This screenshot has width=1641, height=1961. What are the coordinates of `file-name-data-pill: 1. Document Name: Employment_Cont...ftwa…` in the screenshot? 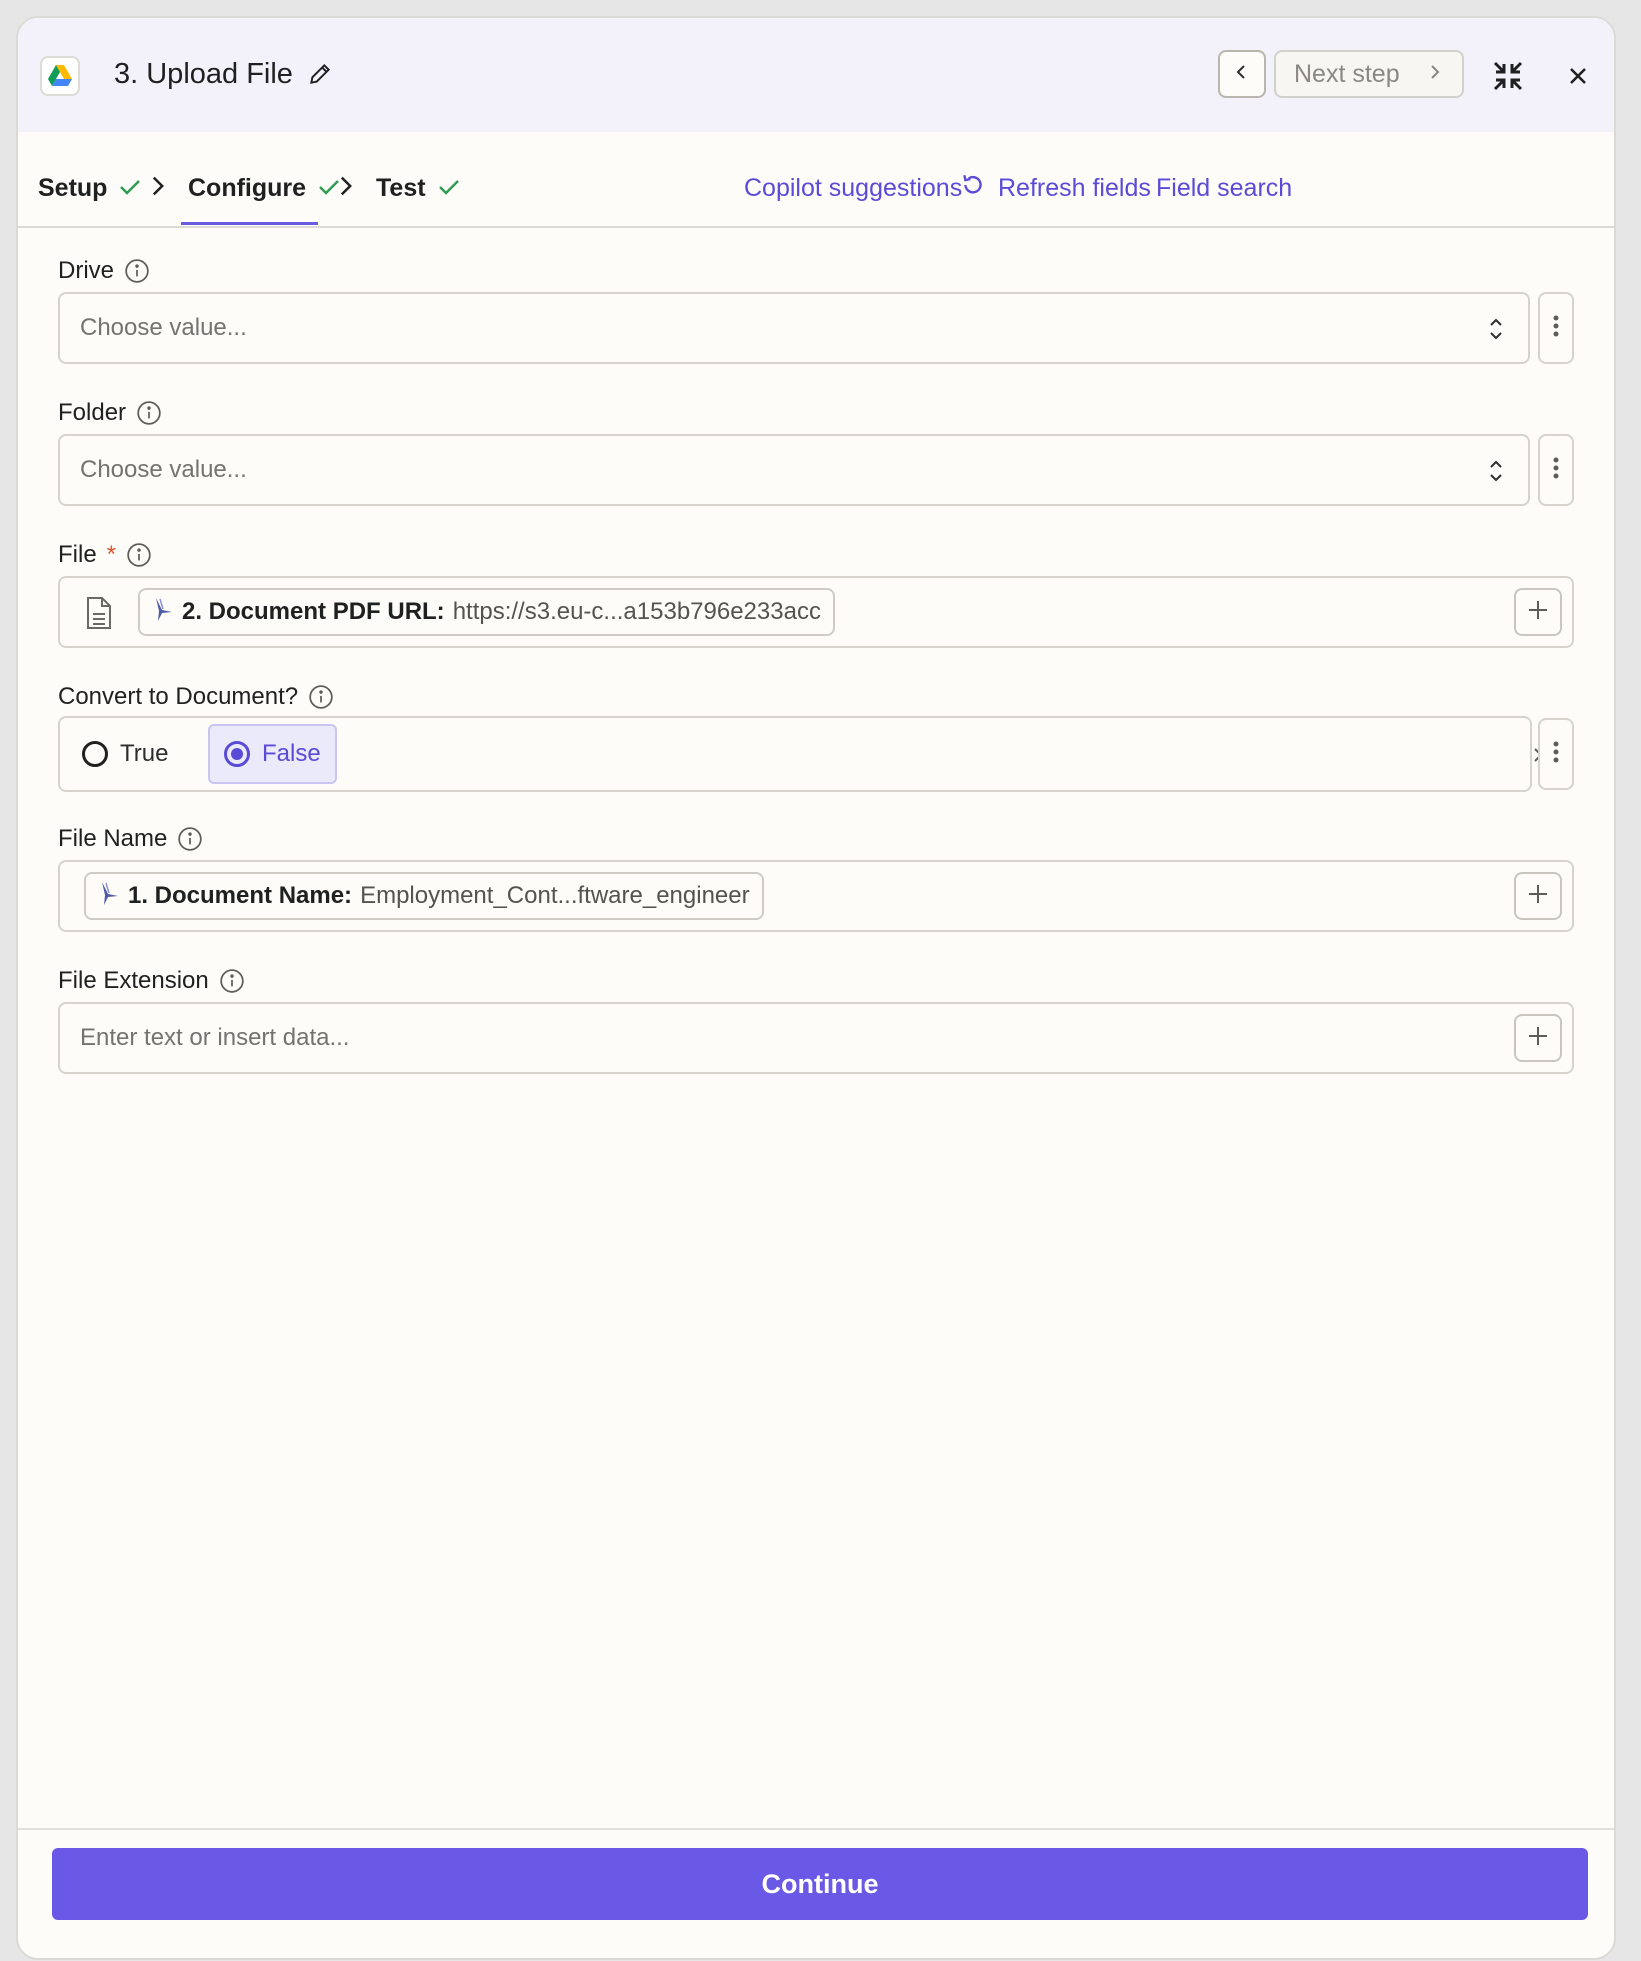 It's located at (424, 896).